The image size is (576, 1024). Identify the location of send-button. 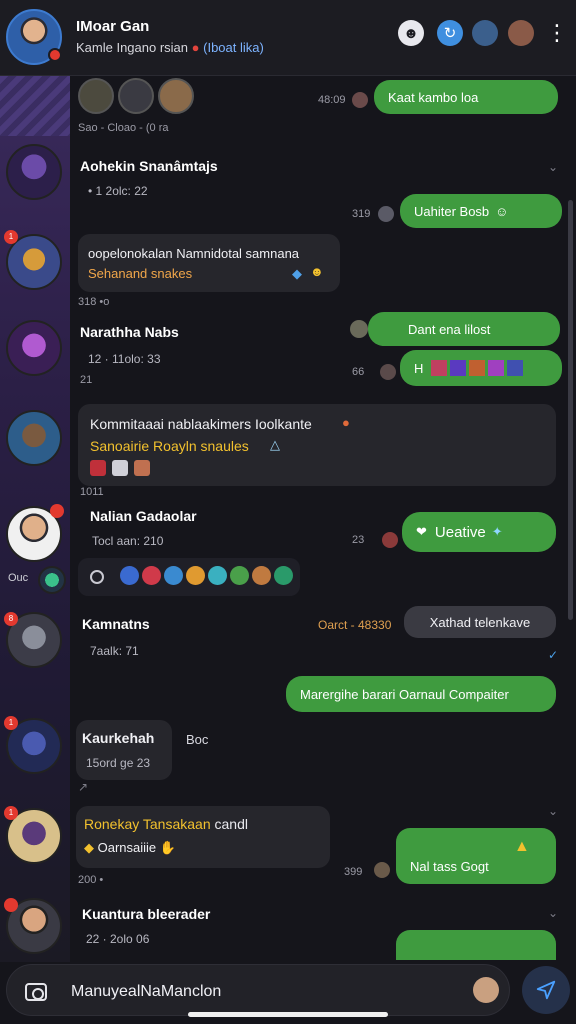
(546, 990).